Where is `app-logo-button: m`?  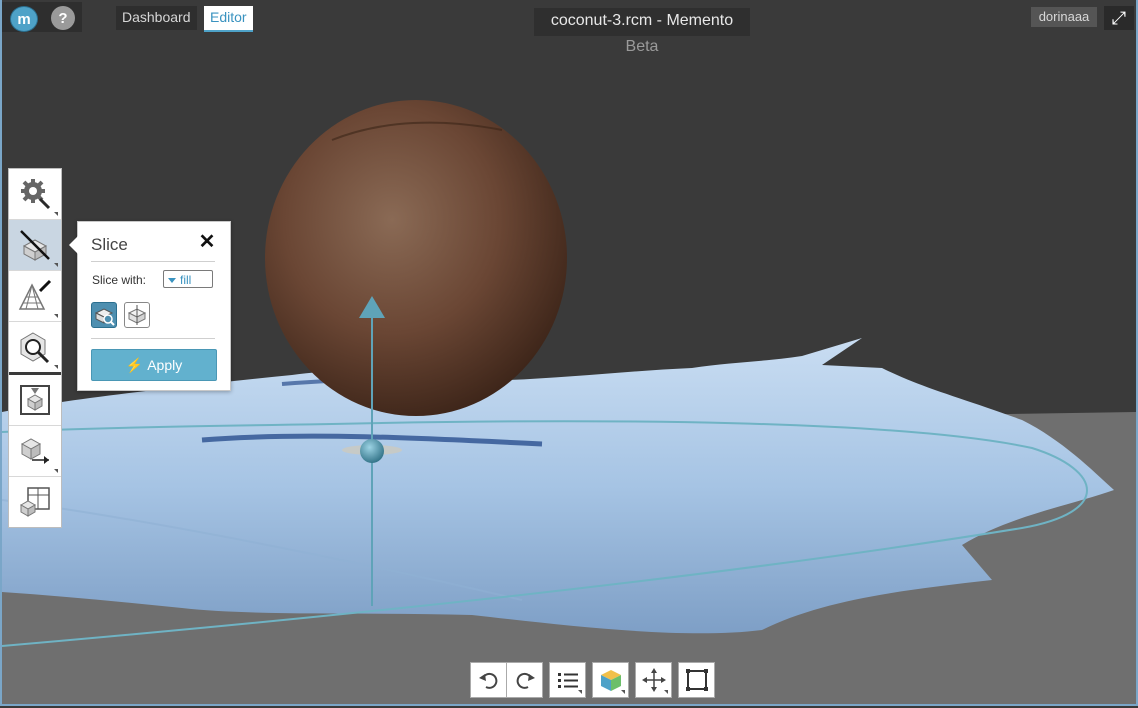
app-logo-button: m is located at coordinates (24, 19).